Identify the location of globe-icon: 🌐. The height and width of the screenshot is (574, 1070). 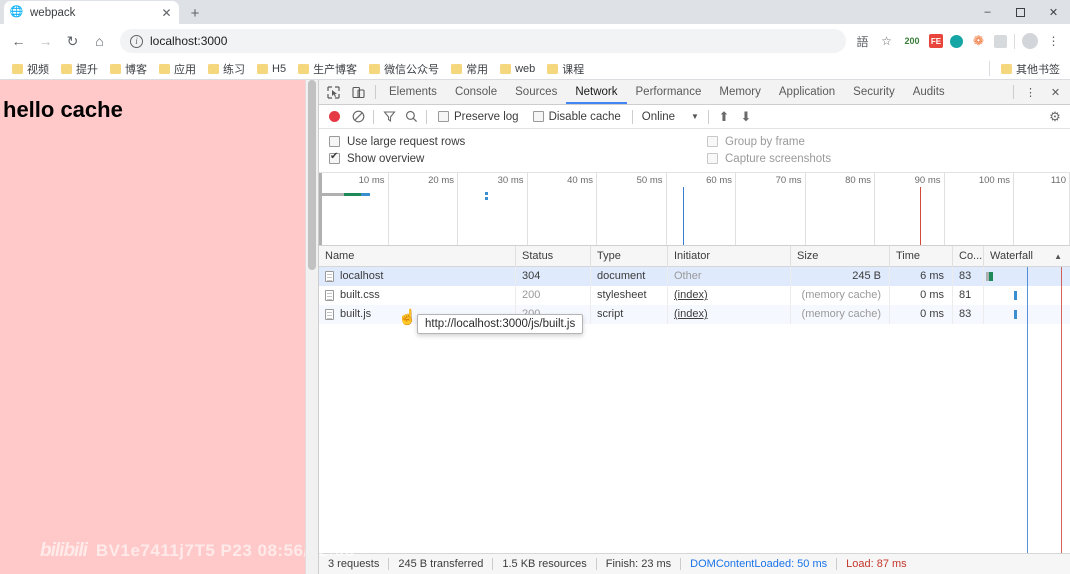
(16, 12).